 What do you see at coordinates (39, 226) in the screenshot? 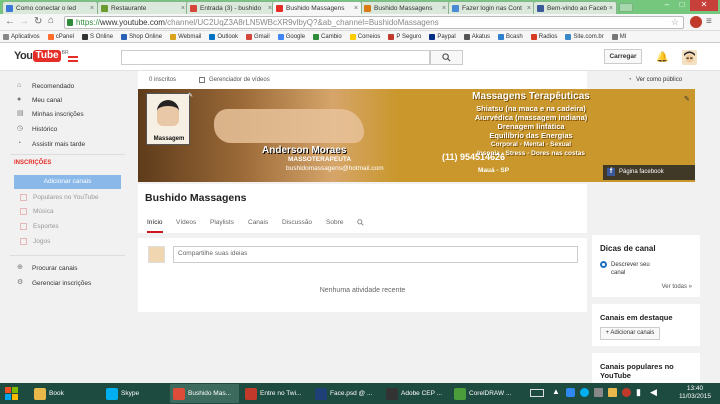
I see `sub-item-sports: Esportes` at bounding box center [39, 226].